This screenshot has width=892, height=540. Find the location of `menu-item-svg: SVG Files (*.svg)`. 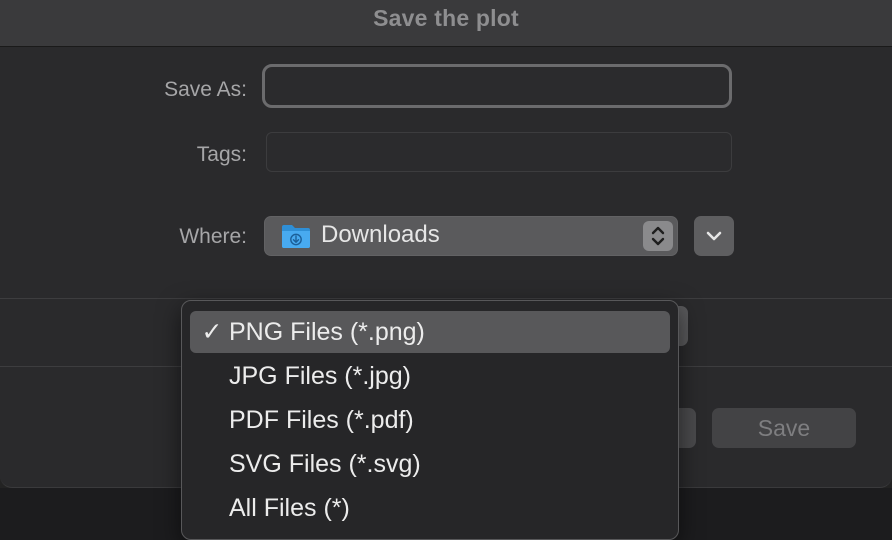

menu-item-svg: SVG Files (*.svg) is located at coordinates (430, 464).